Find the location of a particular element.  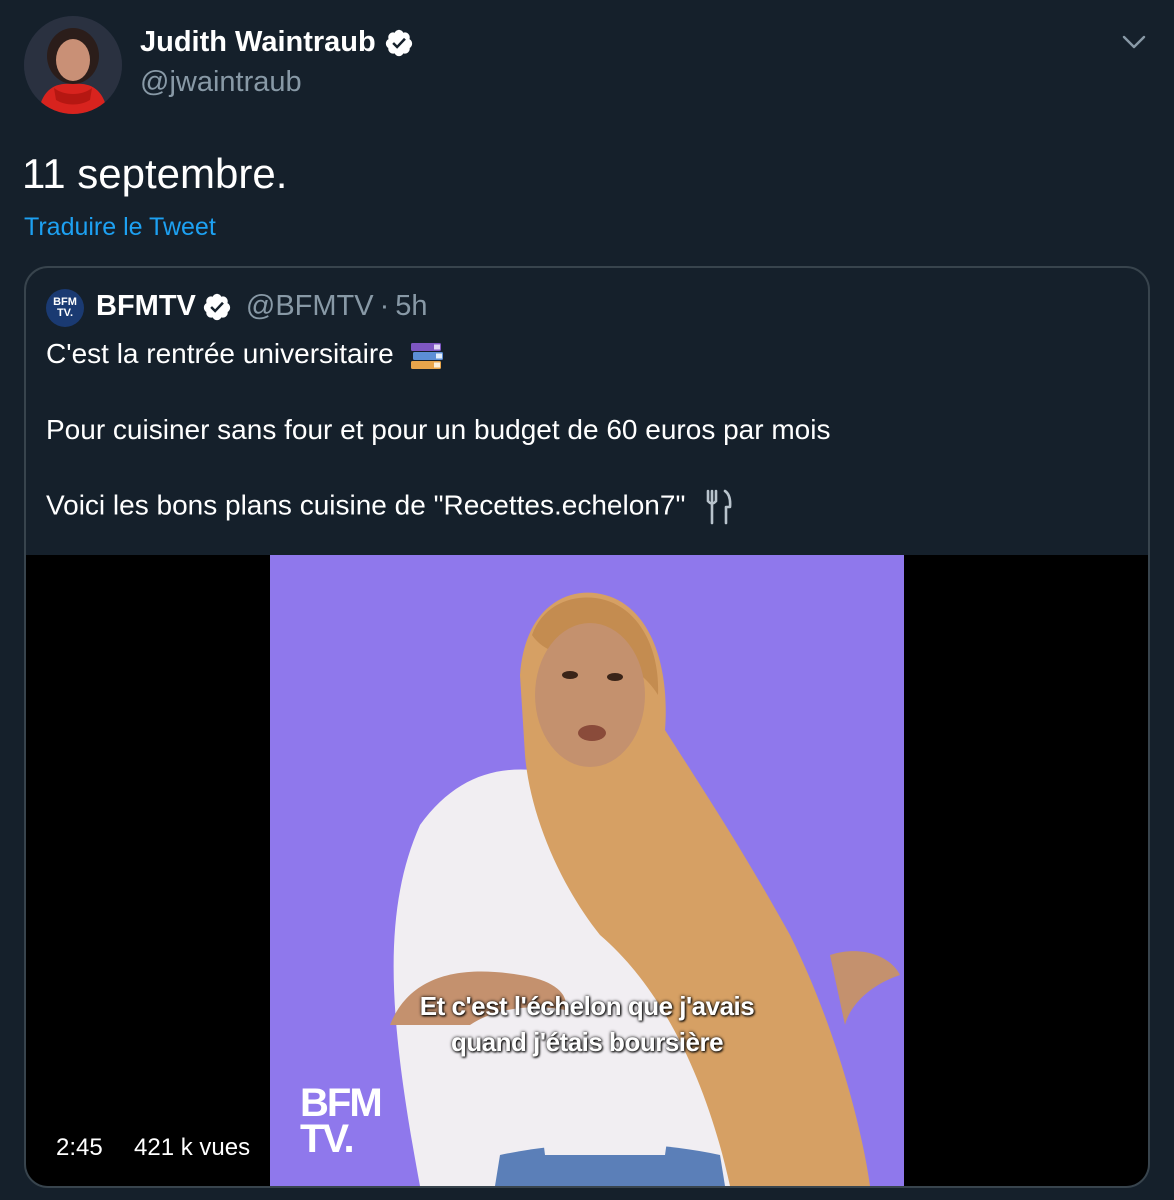

video-view-count: 421 k vues is located at coordinates (192, 1147).